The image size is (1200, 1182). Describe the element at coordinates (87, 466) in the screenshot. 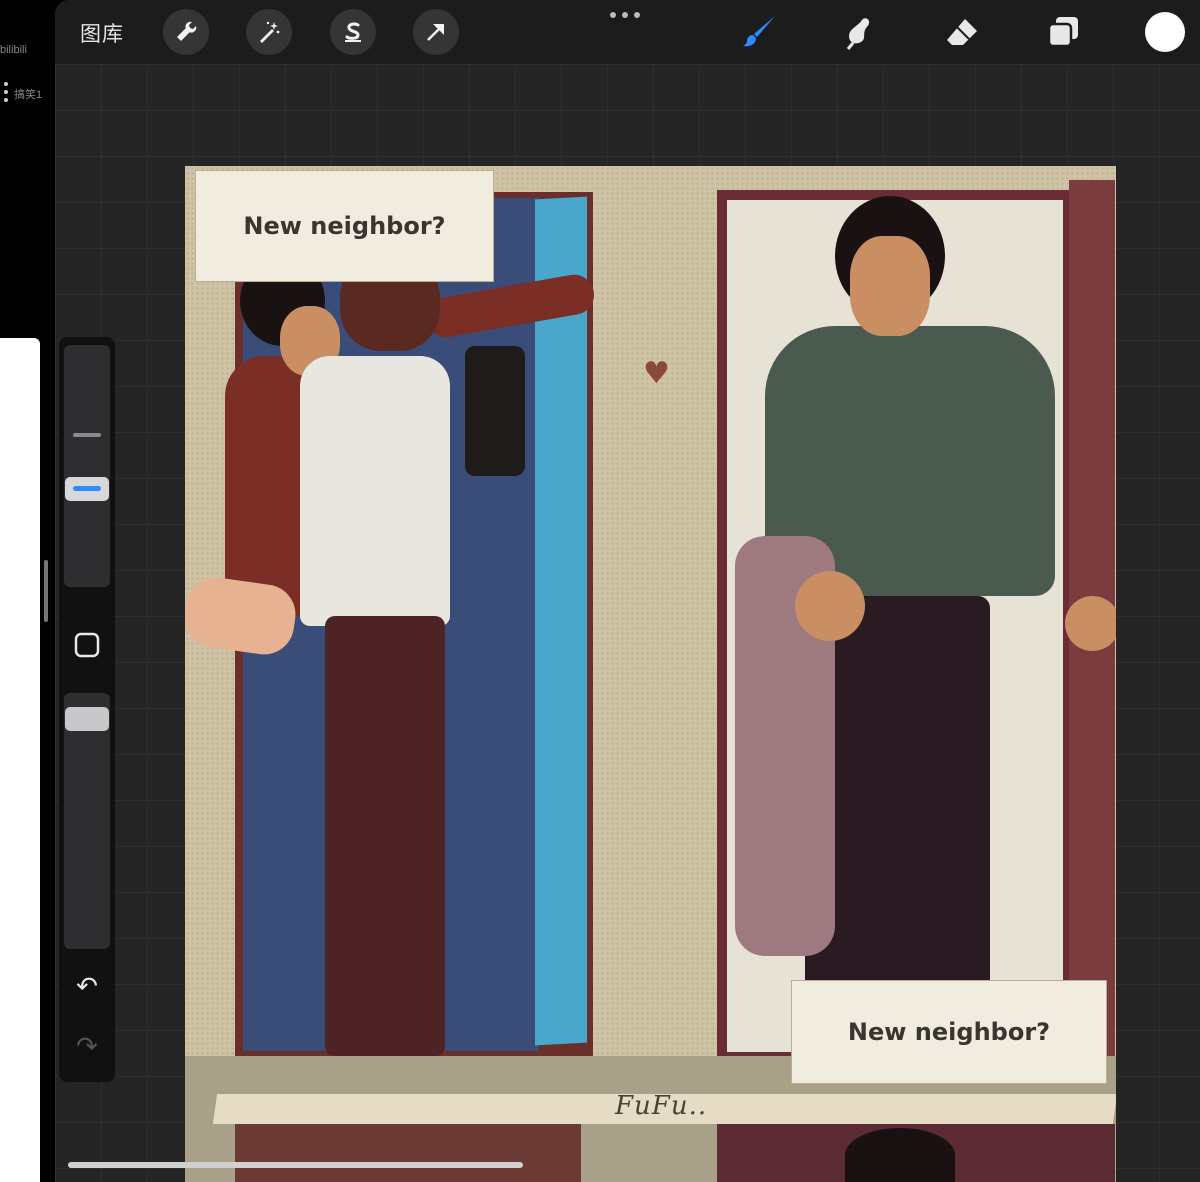

I see `brush-size-slider` at that location.